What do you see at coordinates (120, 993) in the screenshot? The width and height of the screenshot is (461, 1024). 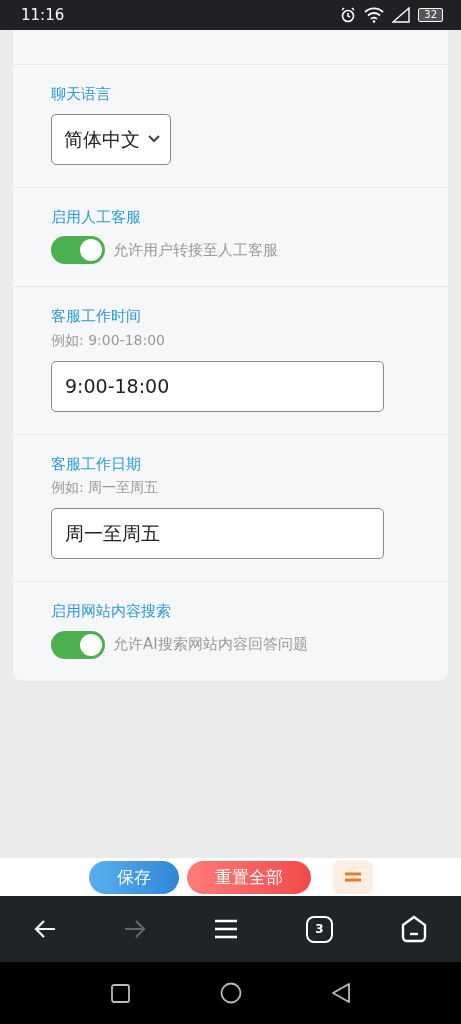 I see `recents-icon` at bounding box center [120, 993].